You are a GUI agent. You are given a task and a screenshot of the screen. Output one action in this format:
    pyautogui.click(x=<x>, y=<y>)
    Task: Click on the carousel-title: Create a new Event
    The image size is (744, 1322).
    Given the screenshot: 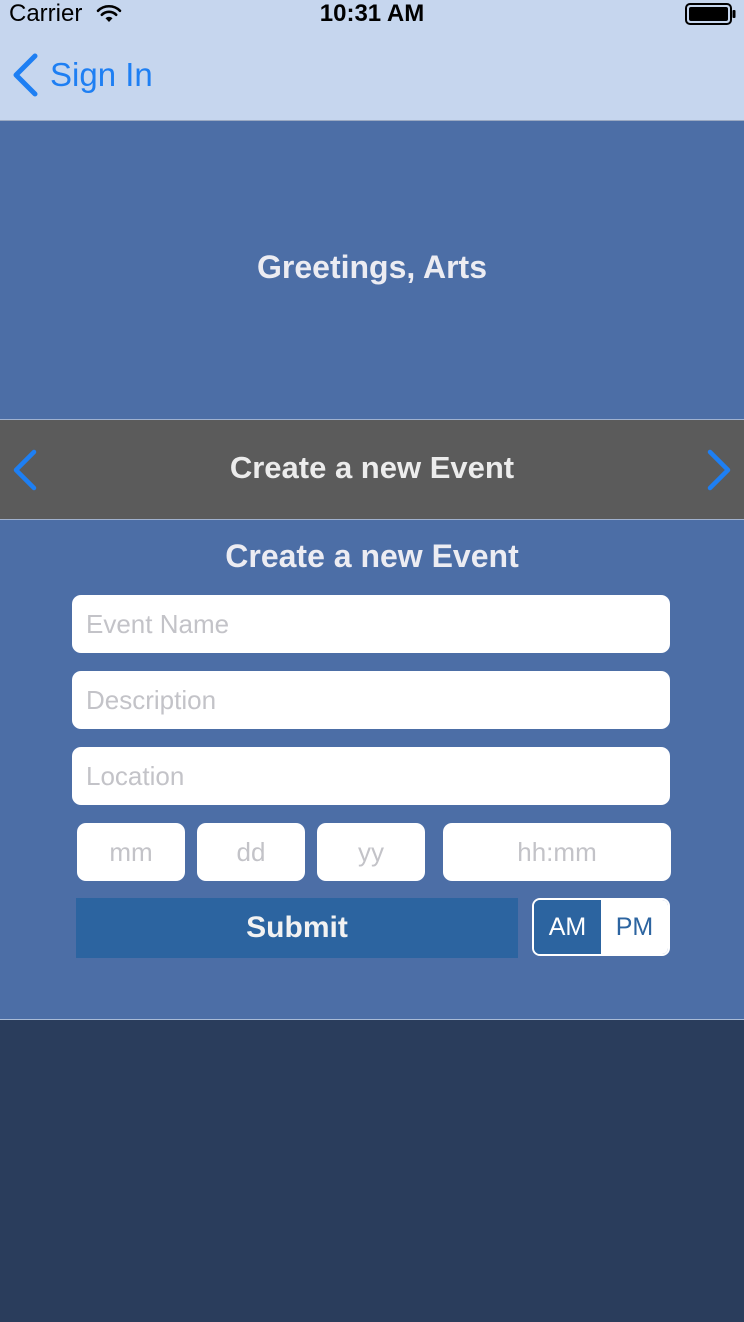 What is the action you would take?
    pyautogui.click(x=372, y=467)
    